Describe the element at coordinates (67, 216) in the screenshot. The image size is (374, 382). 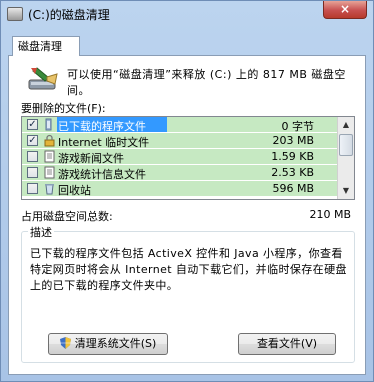
I see `total-space-label: 占用磁盘空间总数:` at that location.